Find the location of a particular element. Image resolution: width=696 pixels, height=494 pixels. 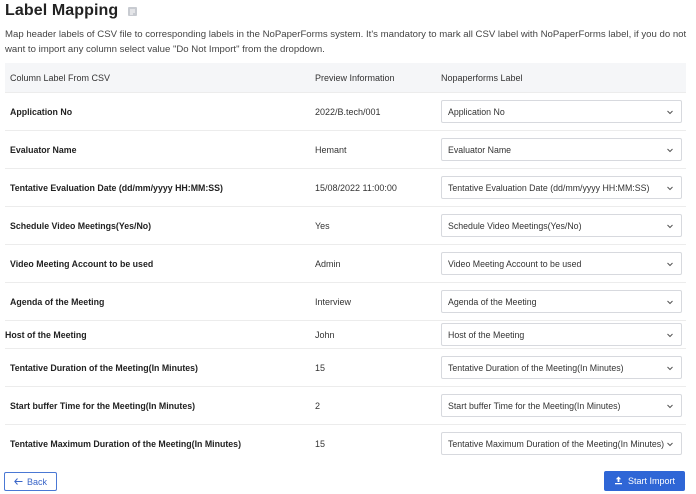

table-row: Evaluator Name Hemant Evaluator Name is located at coordinates (345, 149).